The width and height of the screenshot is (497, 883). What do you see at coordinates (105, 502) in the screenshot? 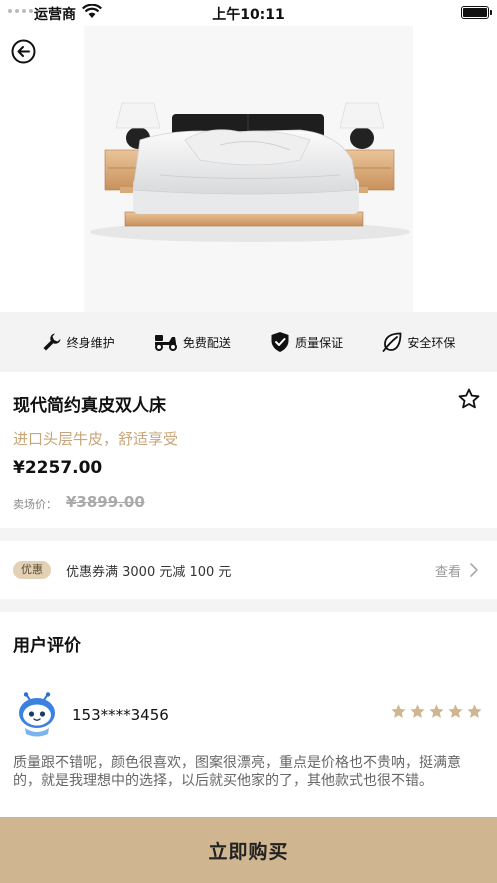
I see `market-price: ¥3899.00` at bounding box center [105, 502].